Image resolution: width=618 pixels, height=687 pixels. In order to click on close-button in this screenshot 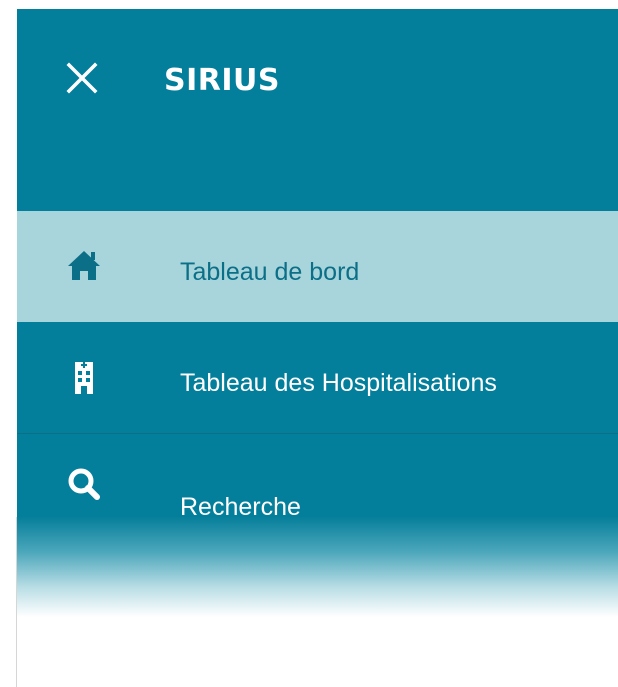, I will do `click(82, 78)`.